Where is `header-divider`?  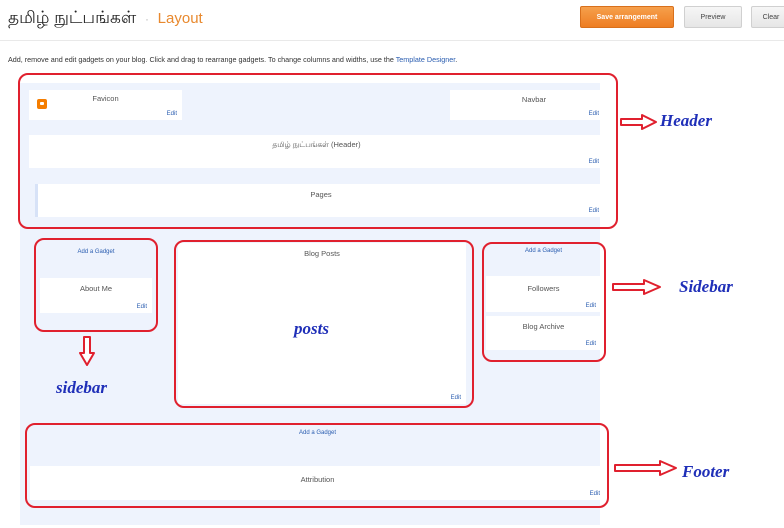 header-divider is located at coordinates (392, 40).